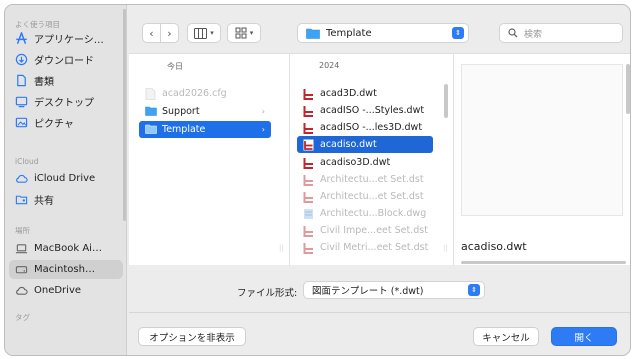 The width and height of the screenshot is (634, 359). Describe the element at coordinates (58, 290) in the screenshot. I see `sidebar-item-label: OneDrive` at that location.